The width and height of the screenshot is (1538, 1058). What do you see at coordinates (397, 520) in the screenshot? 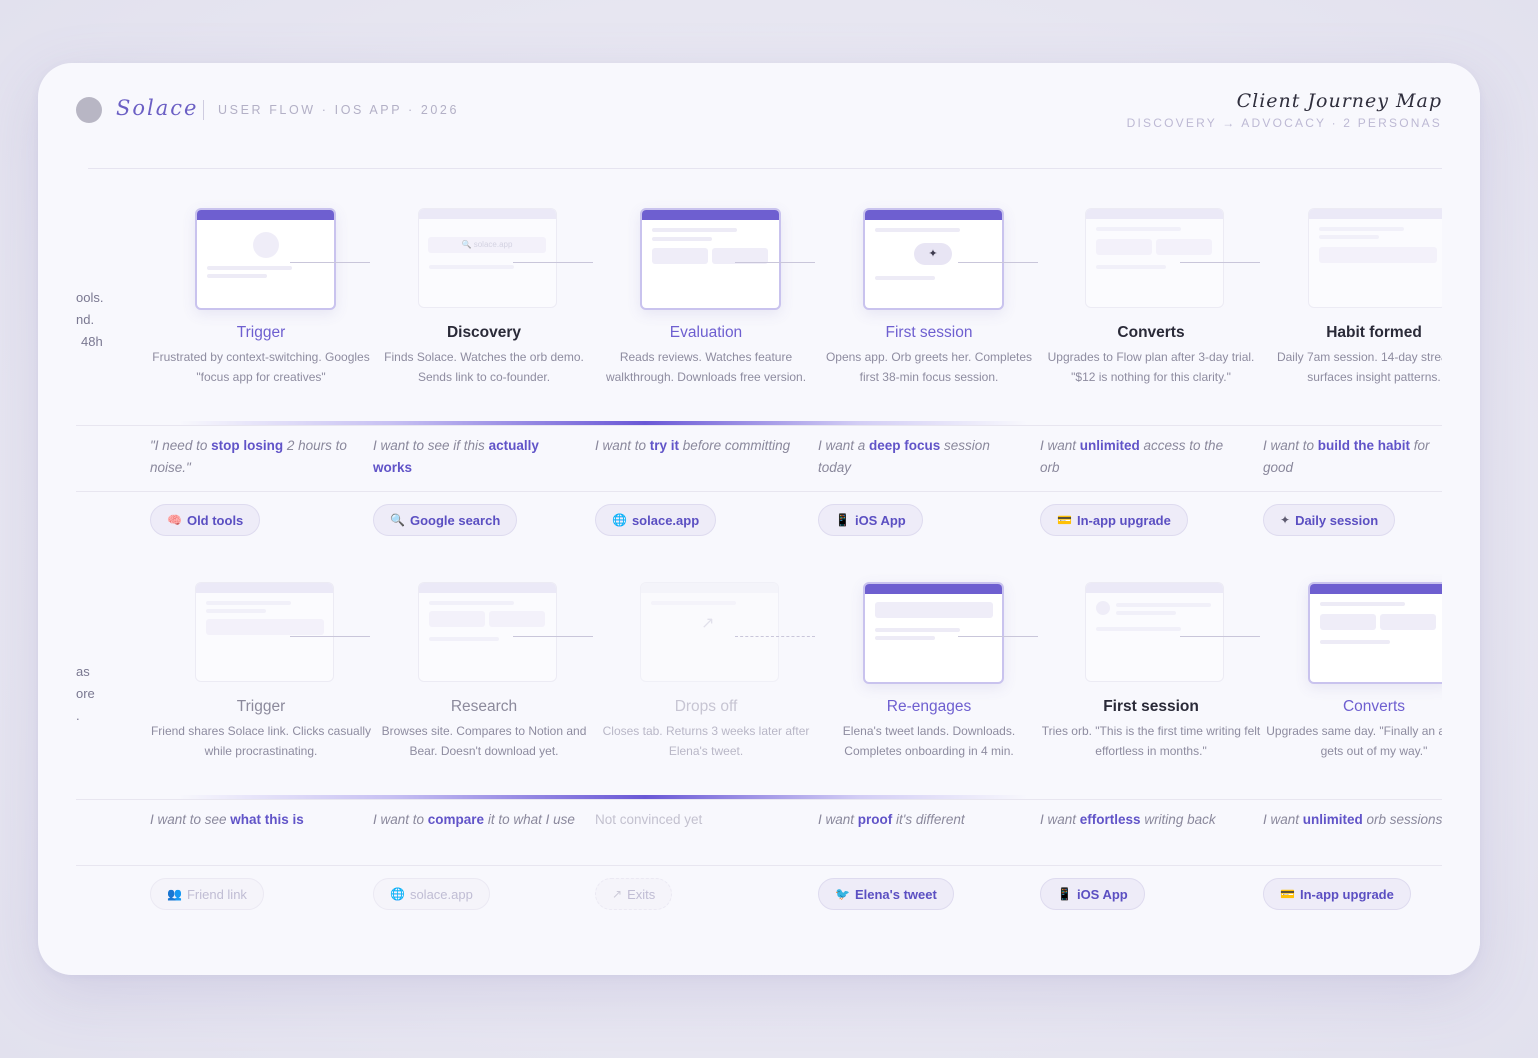
I see `search-icon: 🔍` at bounding box center [397, 520].